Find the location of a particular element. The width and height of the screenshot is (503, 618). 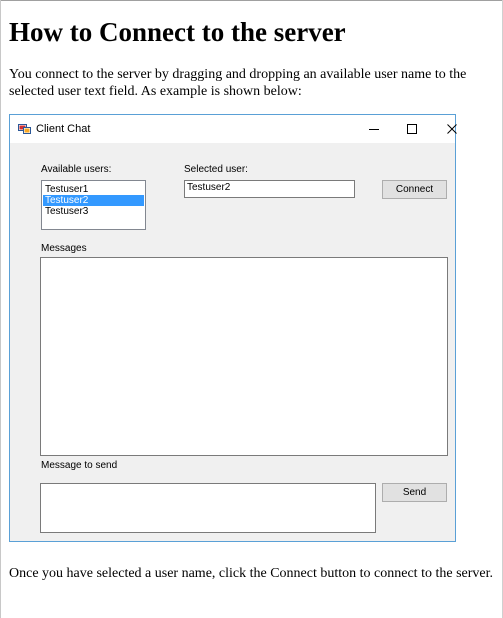

list-item: Testuser1 is located at coordinates (93, 189).